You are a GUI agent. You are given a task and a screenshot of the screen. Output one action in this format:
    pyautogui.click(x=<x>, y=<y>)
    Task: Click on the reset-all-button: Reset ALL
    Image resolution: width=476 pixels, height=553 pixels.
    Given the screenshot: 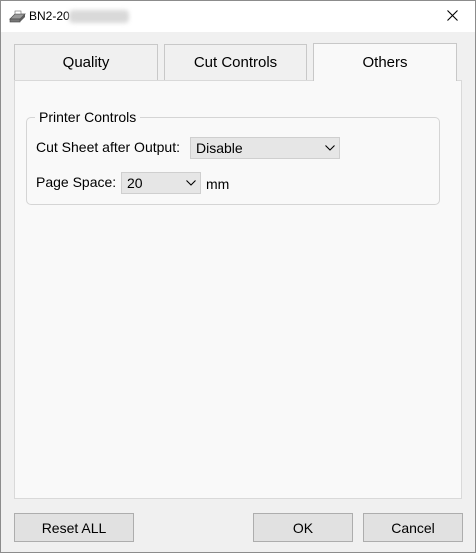 What is the action you would take?
    pyautogui.click(x=74, y=527)
    